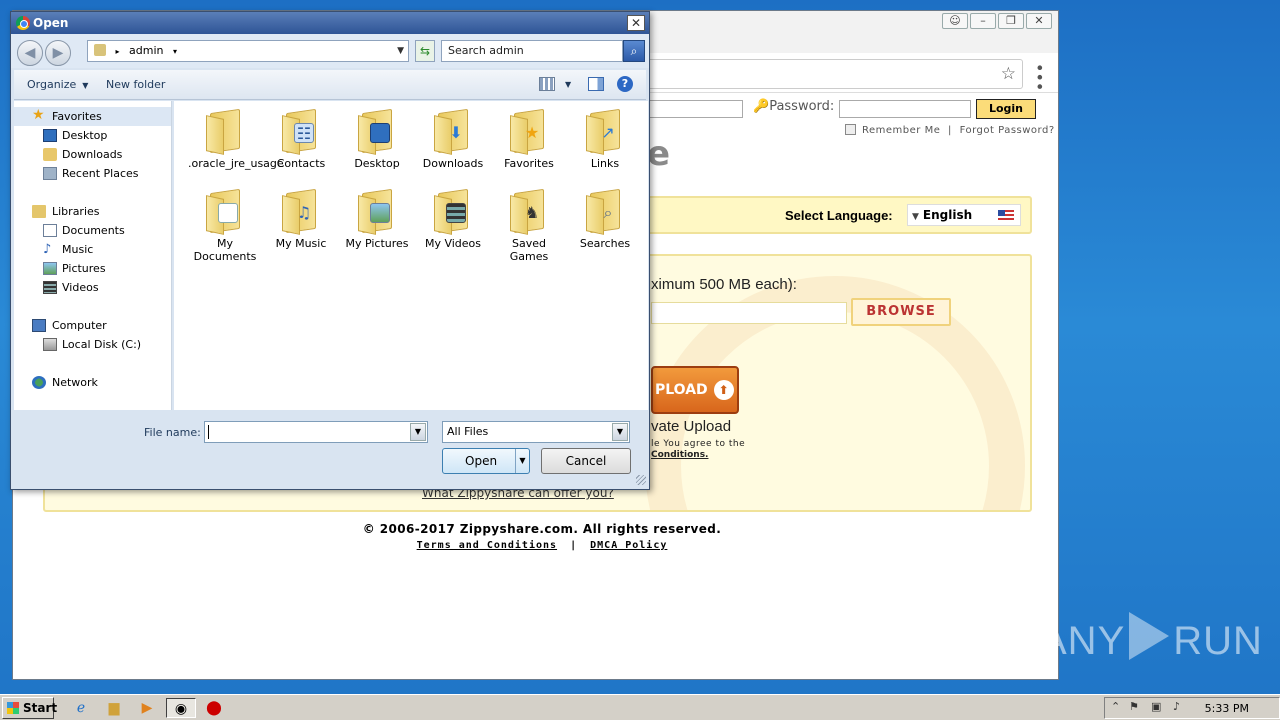  What do you see at coordinates (547, 84) in the screenshot?
I see `view-mode-icon` at bounding box center [547, 84].